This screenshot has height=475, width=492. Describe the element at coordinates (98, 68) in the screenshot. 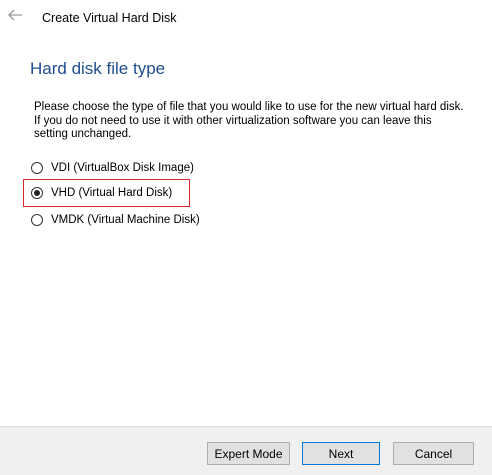

I see `page-heading: Hard disk file type` at that location.